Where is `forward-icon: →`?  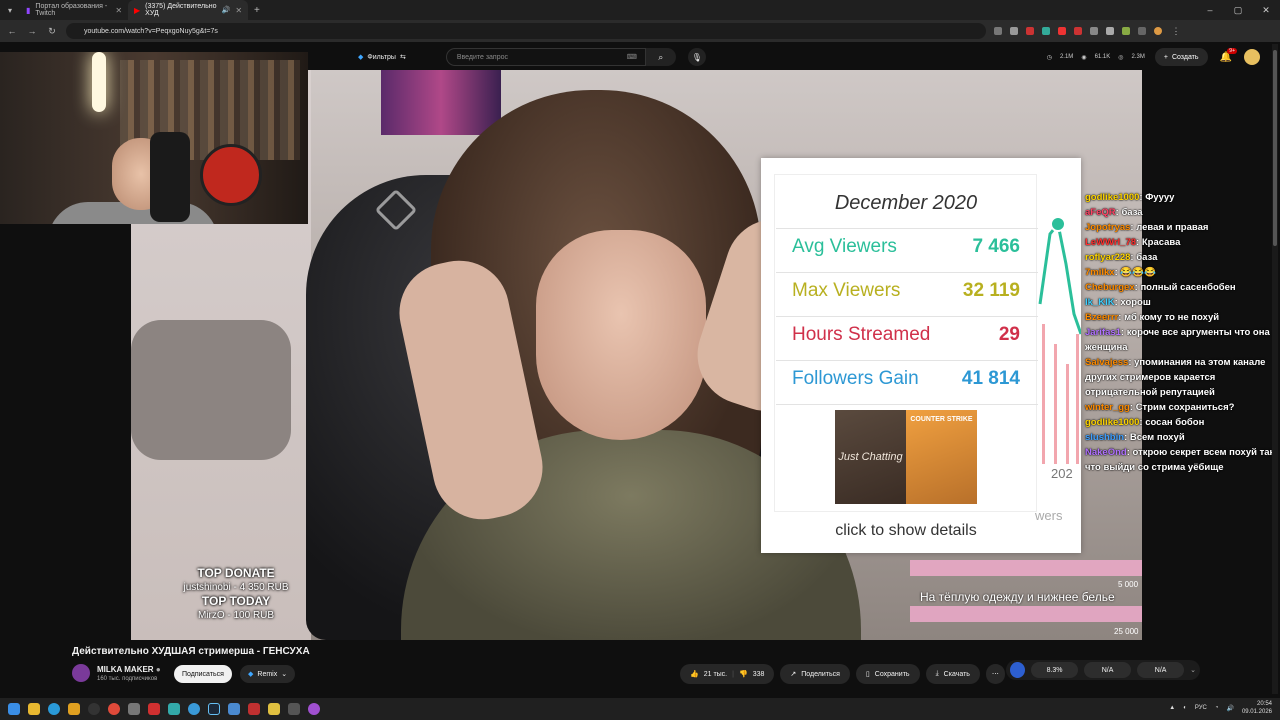 forward-icon: → is located at coordinates (32, 31).